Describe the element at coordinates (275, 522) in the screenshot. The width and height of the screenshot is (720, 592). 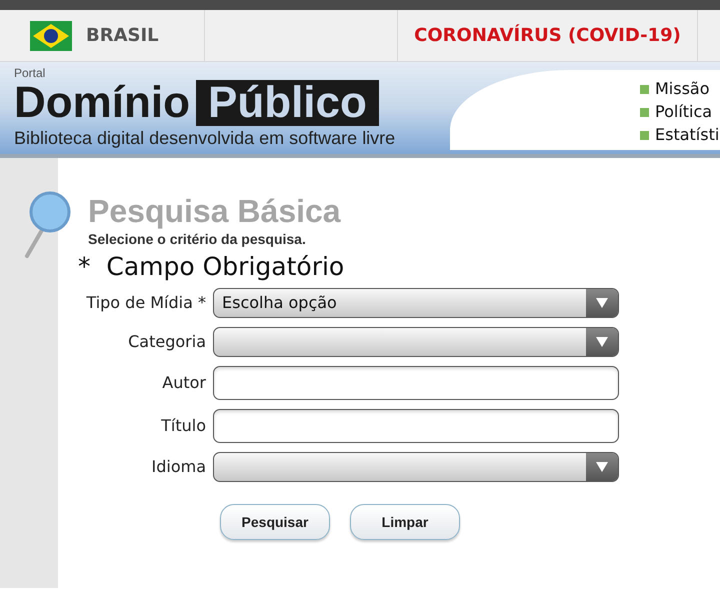
I see `form-button: Pesquisar` at that location.